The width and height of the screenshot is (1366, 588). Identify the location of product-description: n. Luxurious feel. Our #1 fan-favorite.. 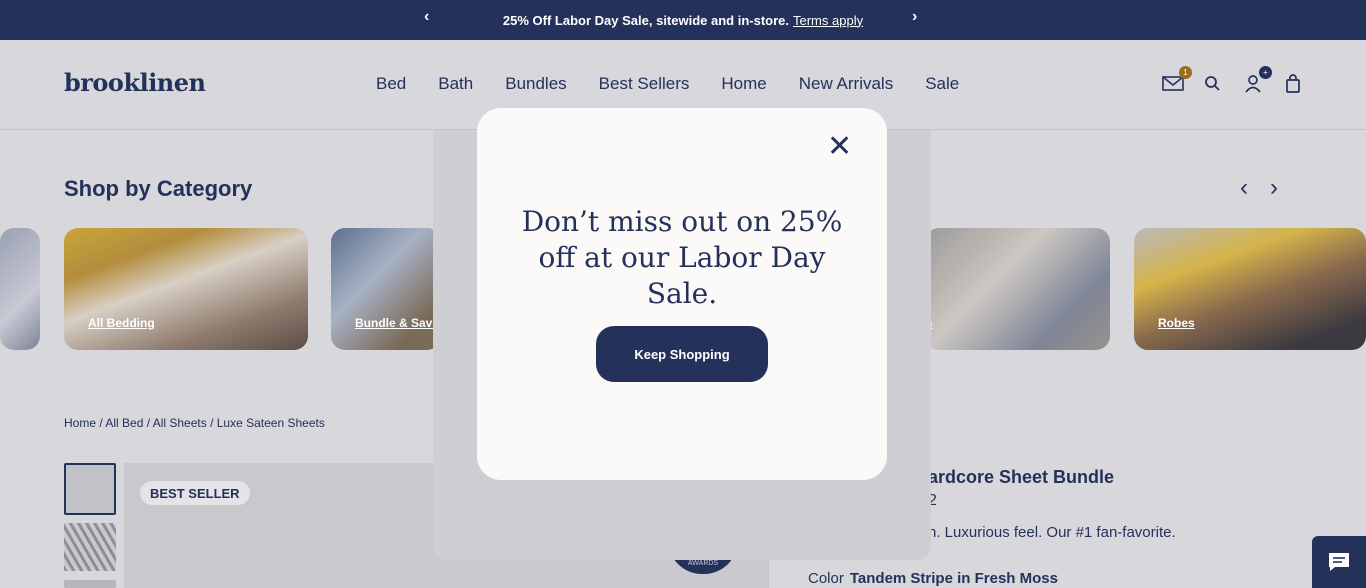
(1052, 532).